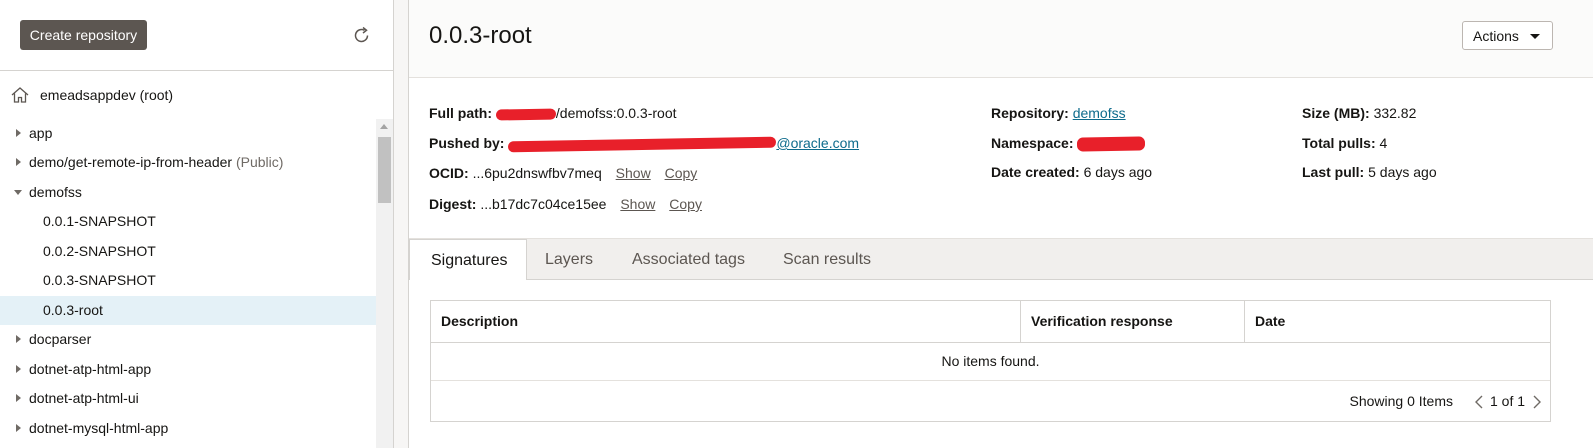 The width and height of the screenshot is (1593, 448). What do you see at coordinates (637, 204) in the screenshot?
I see `digest-show-link: Show` at bounding box center [637, 204].